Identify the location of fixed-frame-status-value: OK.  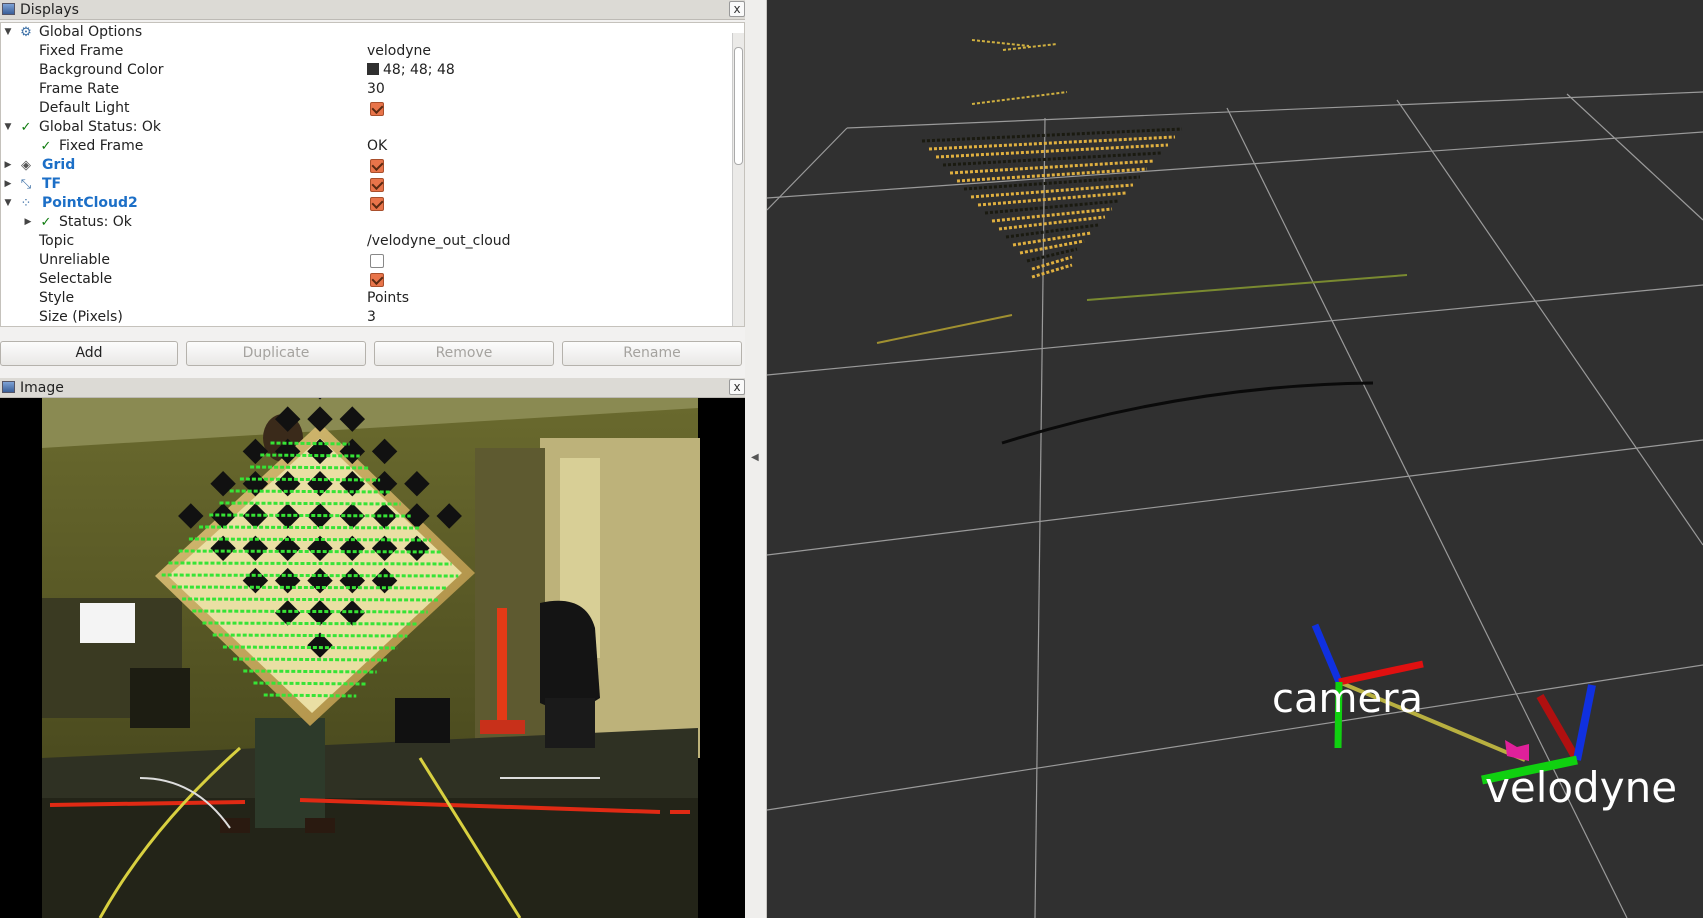
(377, 146).